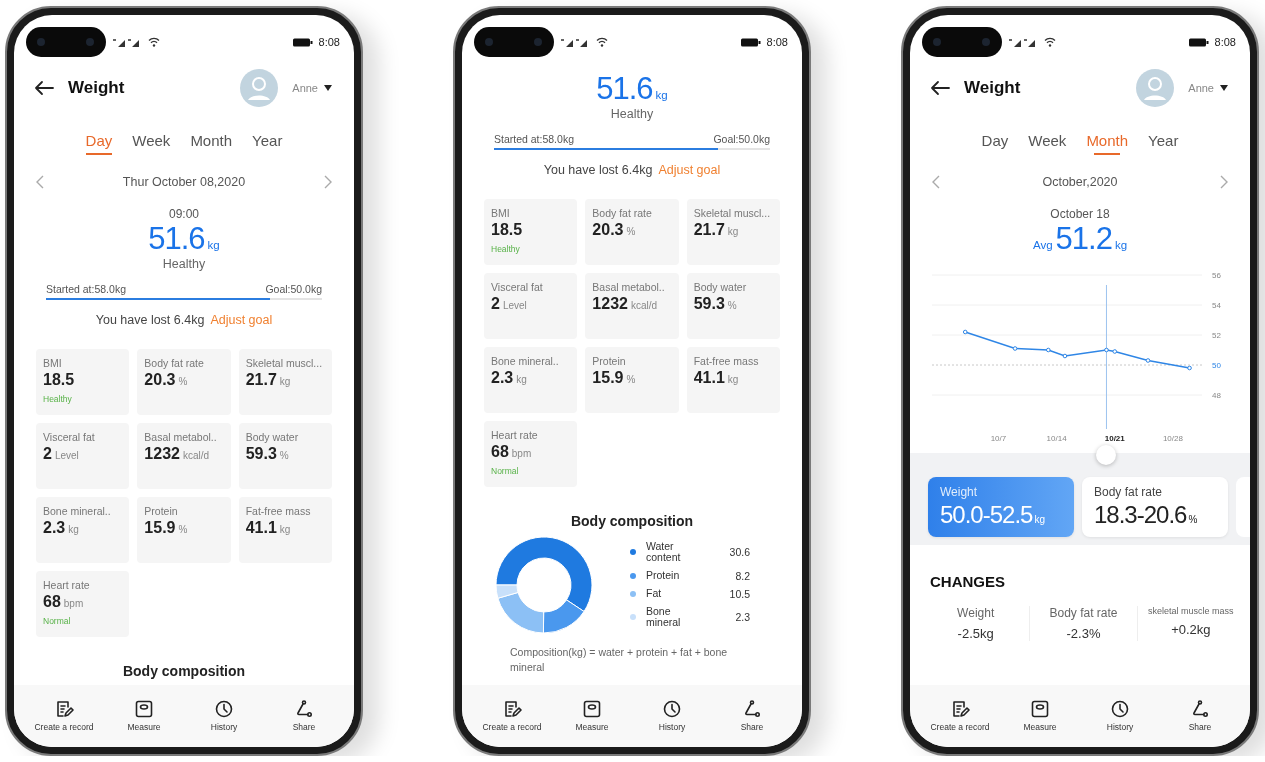 The width and height of the screenshot is (1265, 762). Describe the element at coordinates (211, 141) in the screenshot. I see `period-tab: Month` at that location.